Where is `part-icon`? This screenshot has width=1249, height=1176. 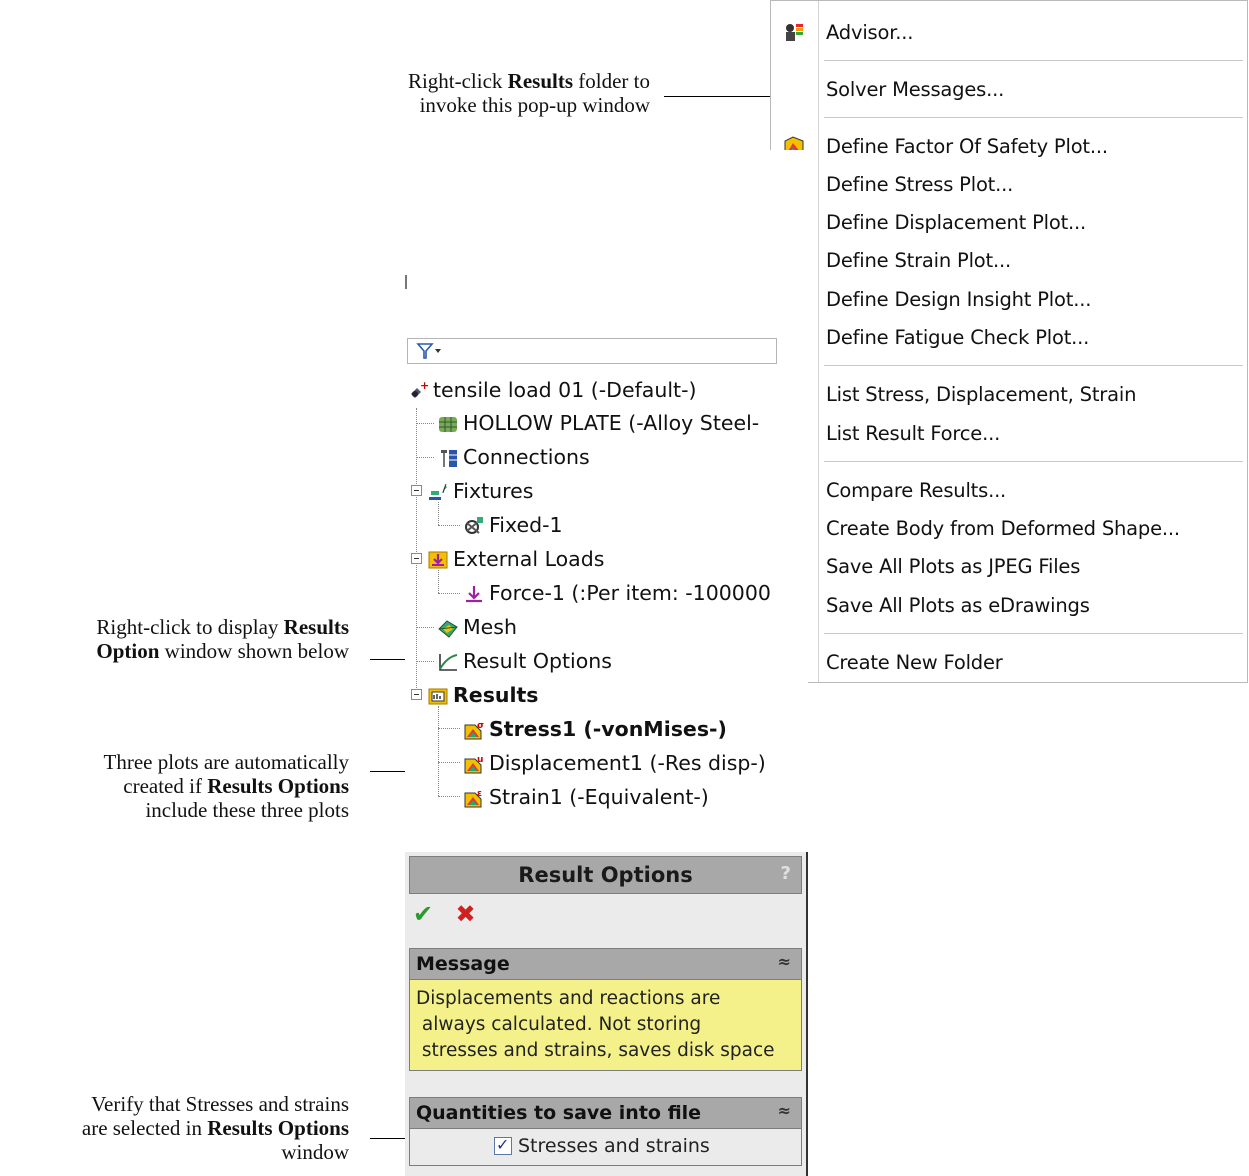
part-icon is located at coordinates (448, 424).